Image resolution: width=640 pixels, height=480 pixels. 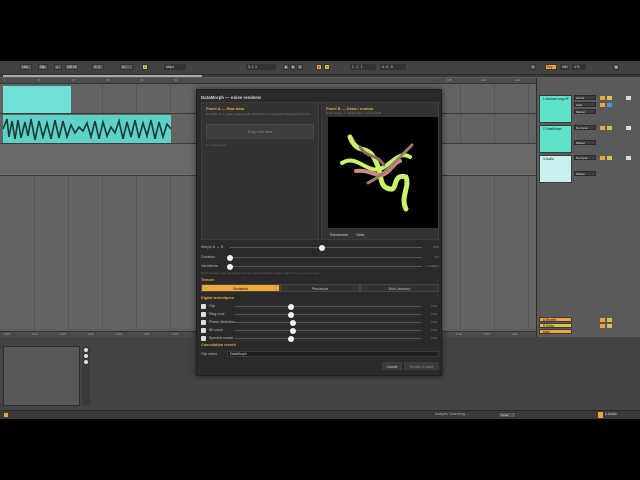 What do you see at coordinates (293, 67) in the screenshot?
I see `stop-icon: ■` at bounding box center [293, 67].